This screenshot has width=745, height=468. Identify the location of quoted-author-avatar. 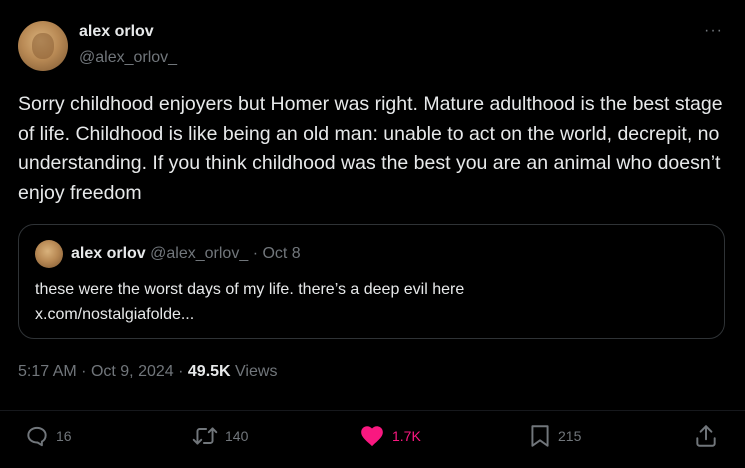
(49, 254).